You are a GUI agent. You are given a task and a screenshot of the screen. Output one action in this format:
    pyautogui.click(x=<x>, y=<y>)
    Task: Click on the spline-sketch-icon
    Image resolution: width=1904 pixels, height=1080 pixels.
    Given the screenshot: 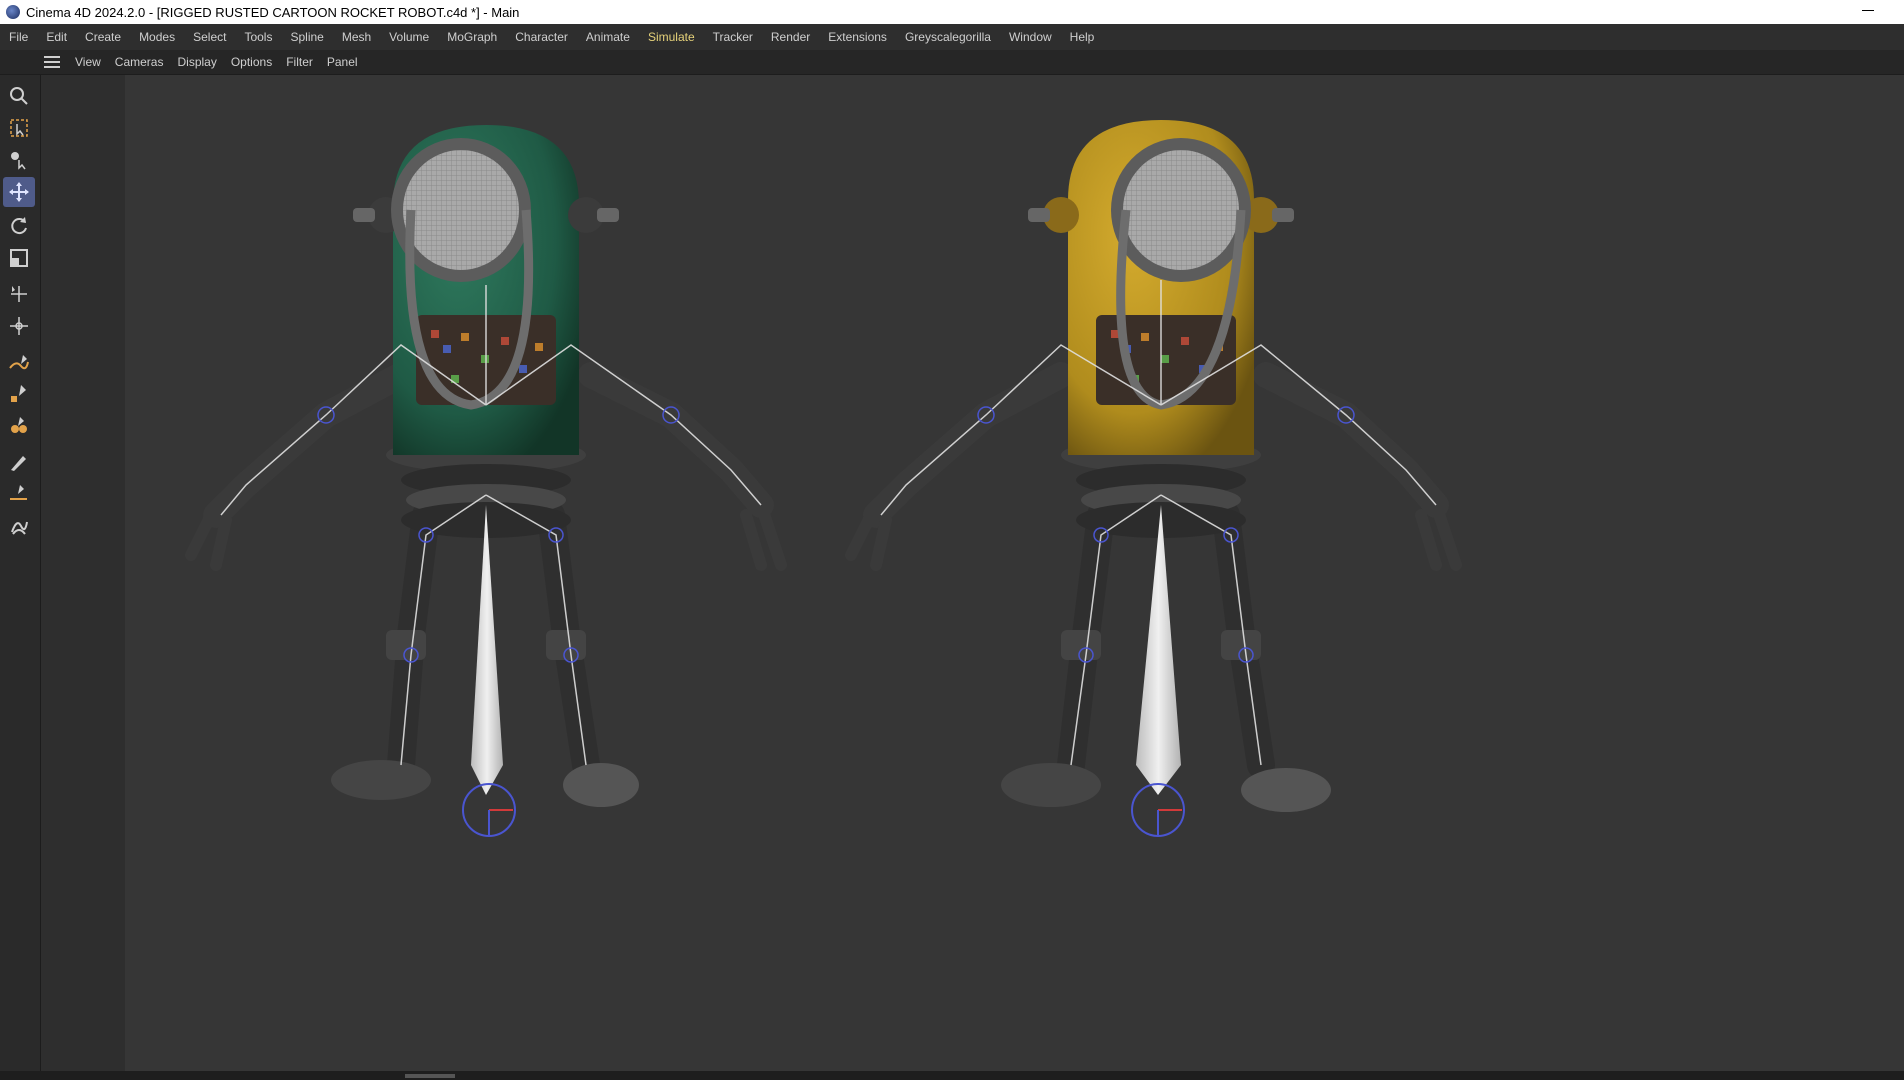 What is the action you would take?
    pyautogui.click(x=18, y=393)
    